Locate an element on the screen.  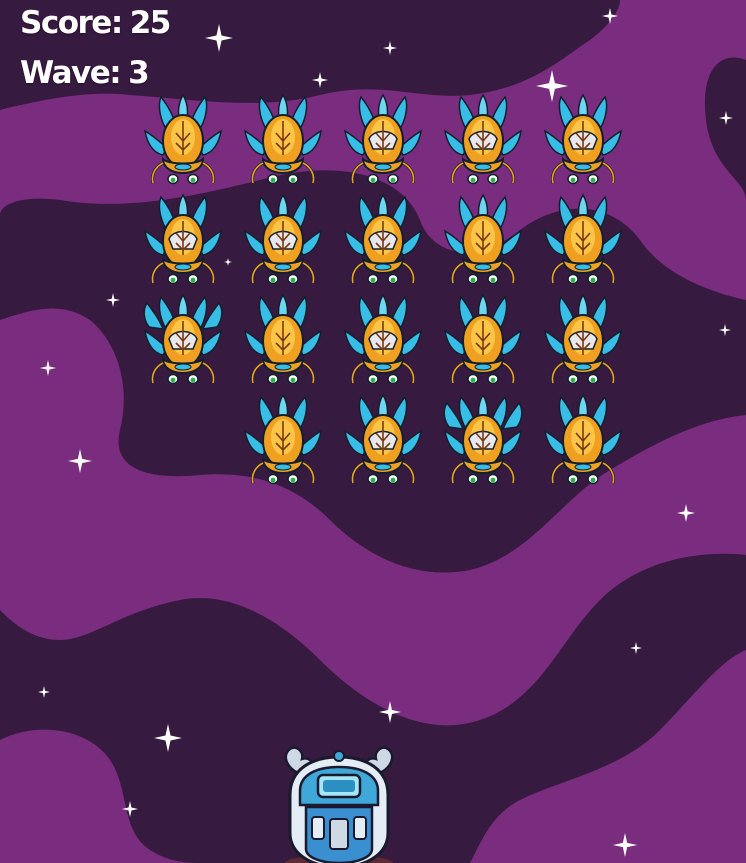
wave-value: 3 is located at coordinates (139, 73).